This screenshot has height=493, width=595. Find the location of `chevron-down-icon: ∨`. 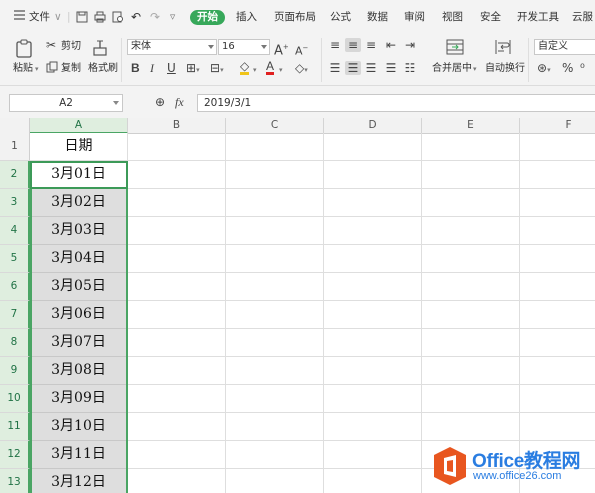

chevron-down-icon: ∨ is located at coordinates (58, 17).